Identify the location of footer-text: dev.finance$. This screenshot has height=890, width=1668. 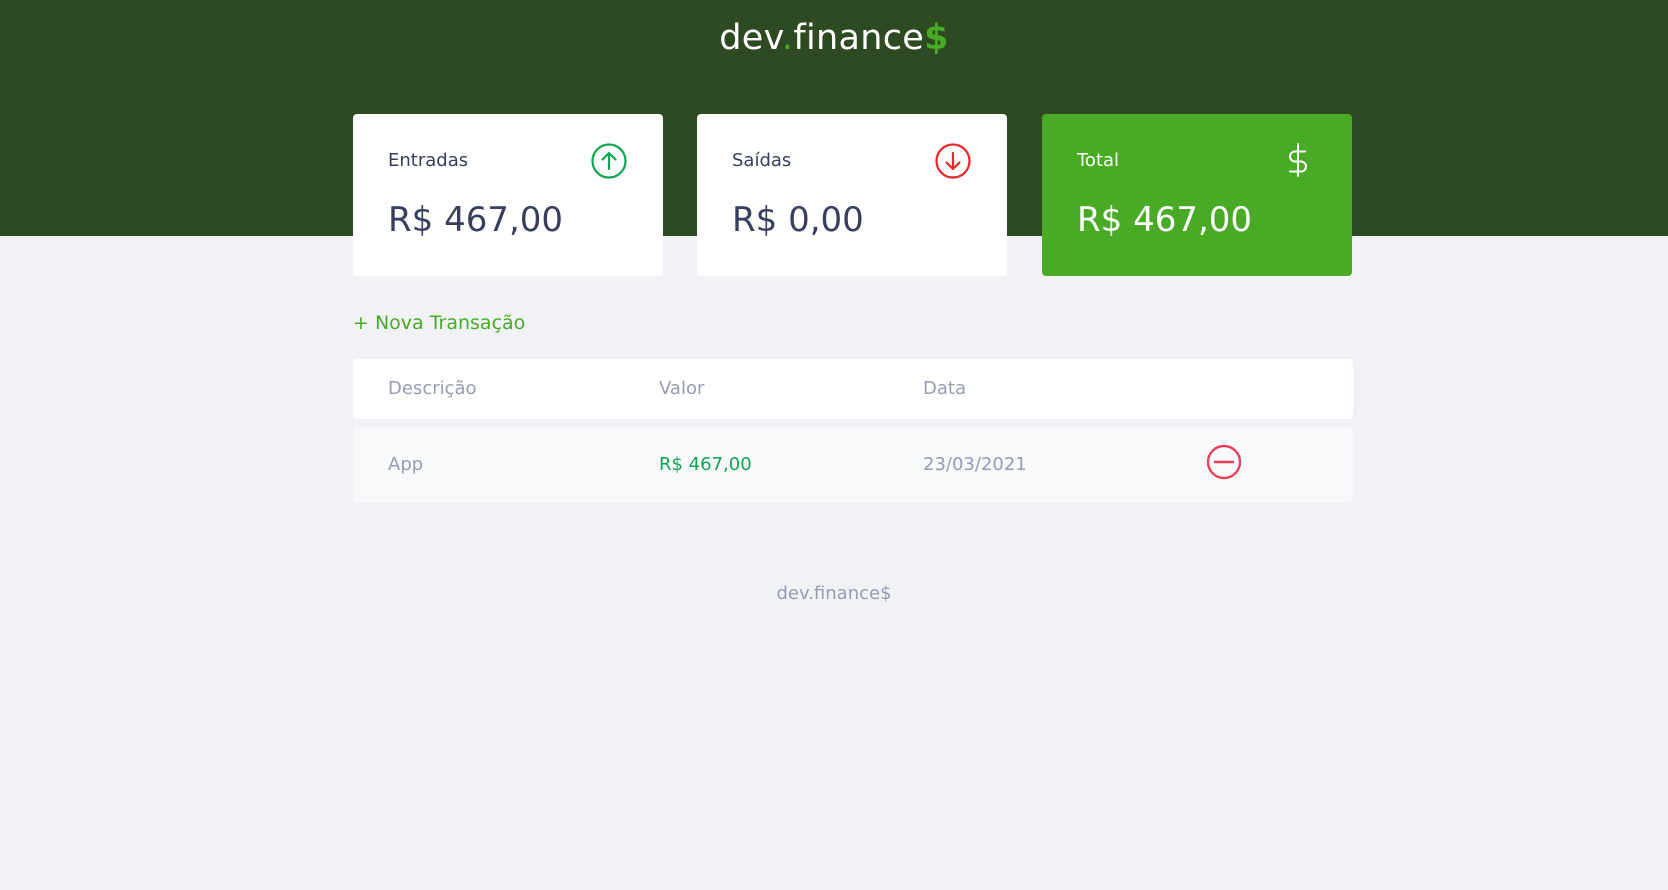
(834, 593).